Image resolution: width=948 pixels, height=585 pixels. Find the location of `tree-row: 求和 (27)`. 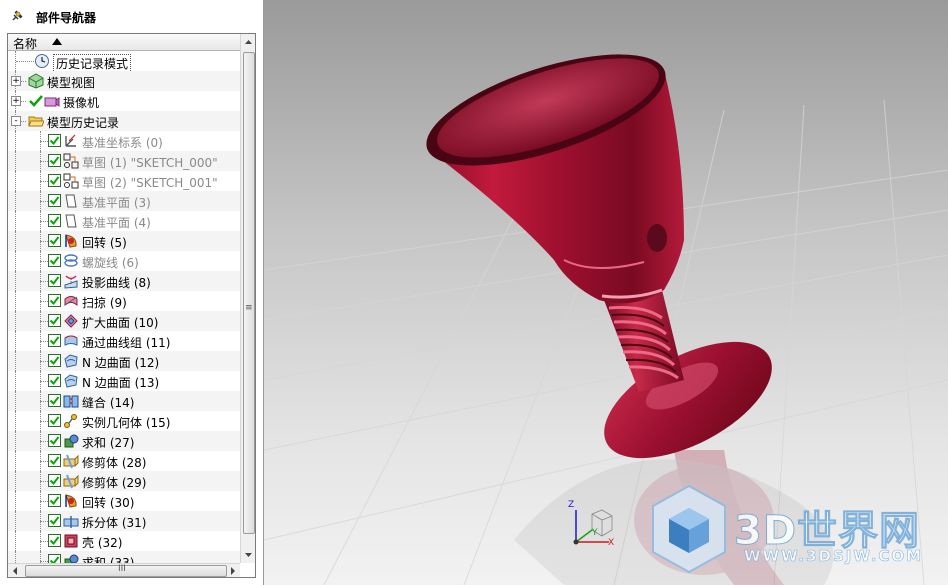

tree-row: 求和 (27) is located at coordinates (124, 441).